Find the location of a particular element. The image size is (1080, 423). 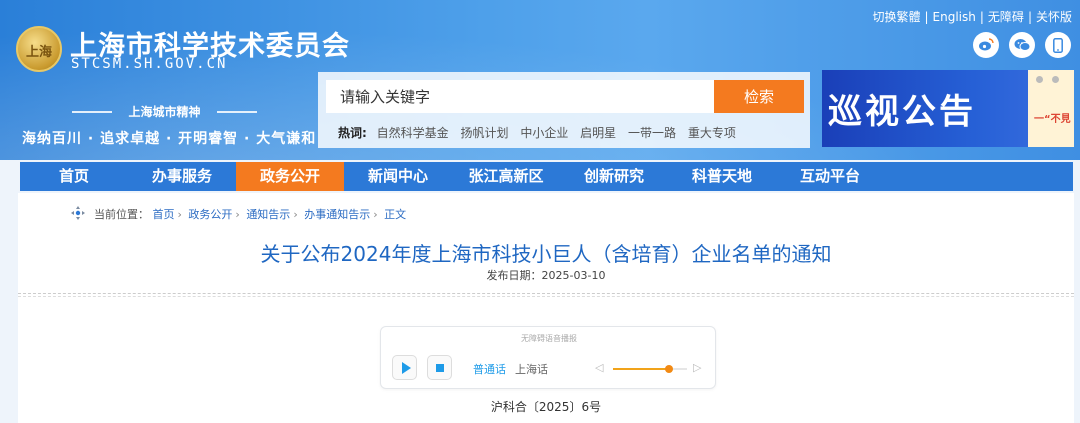

hot-words-label: 热词: is located at coordinates (352, 133).